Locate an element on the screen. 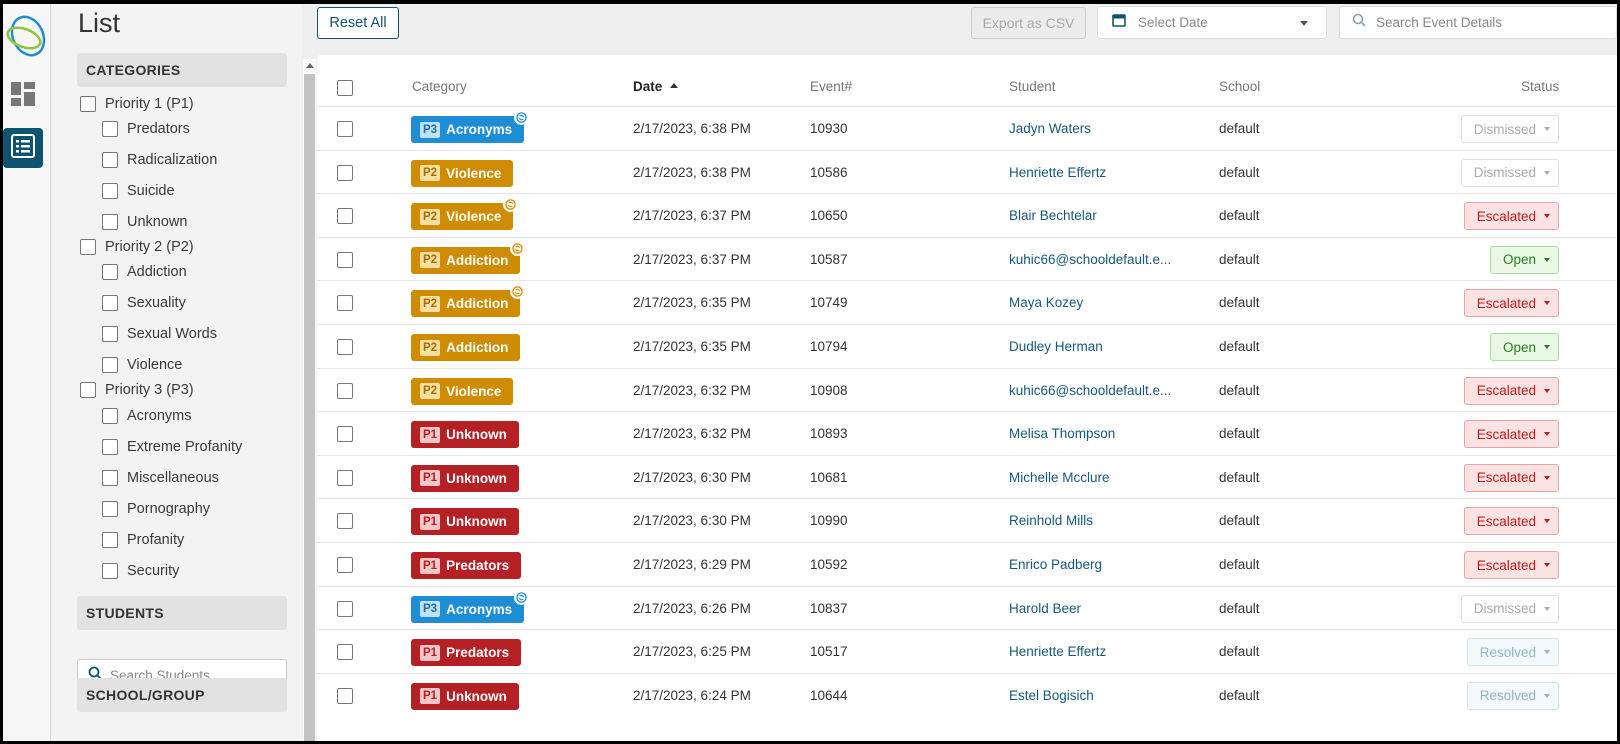  filter-unknown: Unknown is located at coordinates (144, 222).